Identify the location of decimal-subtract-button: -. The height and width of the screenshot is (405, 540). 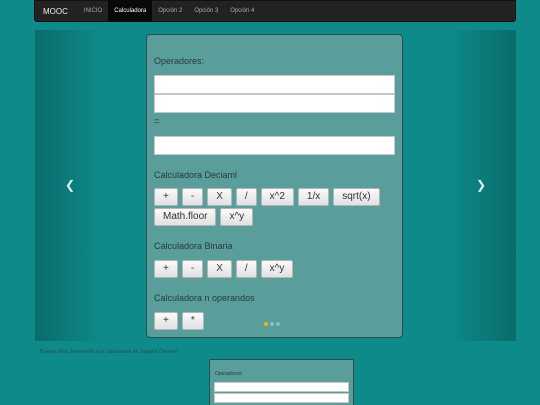
(192, 197).